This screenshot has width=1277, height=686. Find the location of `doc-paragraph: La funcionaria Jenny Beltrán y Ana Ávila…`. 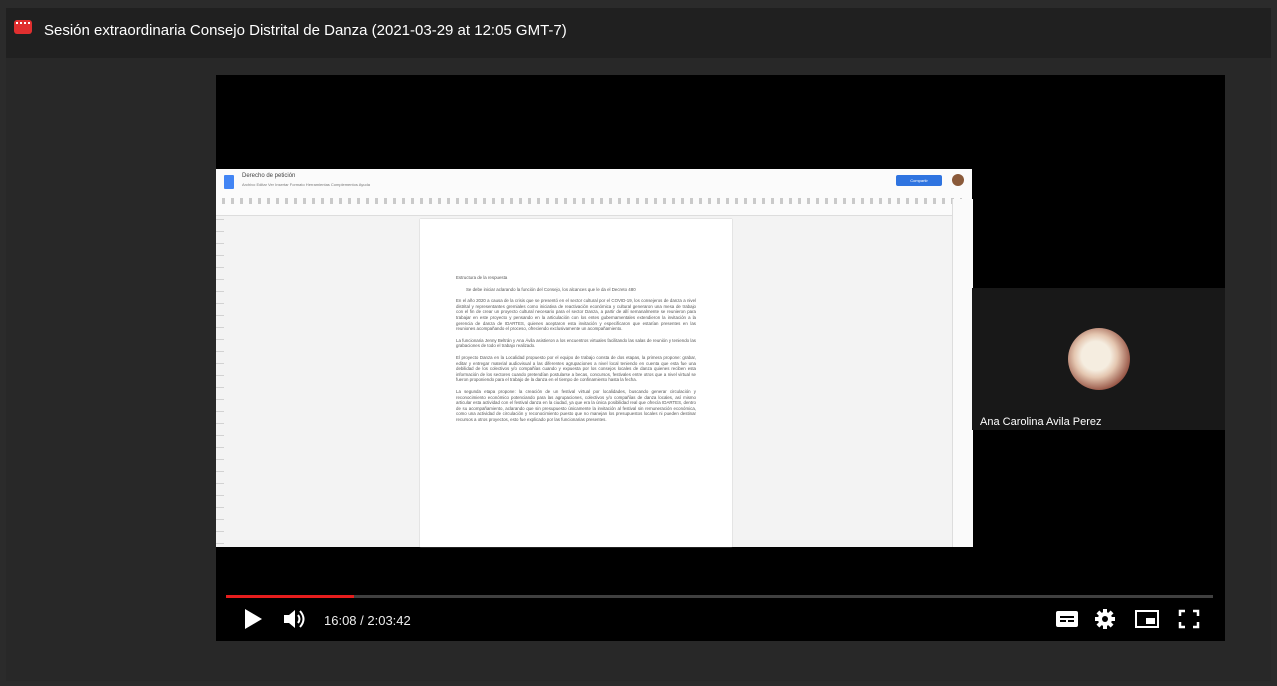

doc-paragraph: La funcionaria Jenny Beltrán y Ana Ávila… is located at coordinates (576, 343).